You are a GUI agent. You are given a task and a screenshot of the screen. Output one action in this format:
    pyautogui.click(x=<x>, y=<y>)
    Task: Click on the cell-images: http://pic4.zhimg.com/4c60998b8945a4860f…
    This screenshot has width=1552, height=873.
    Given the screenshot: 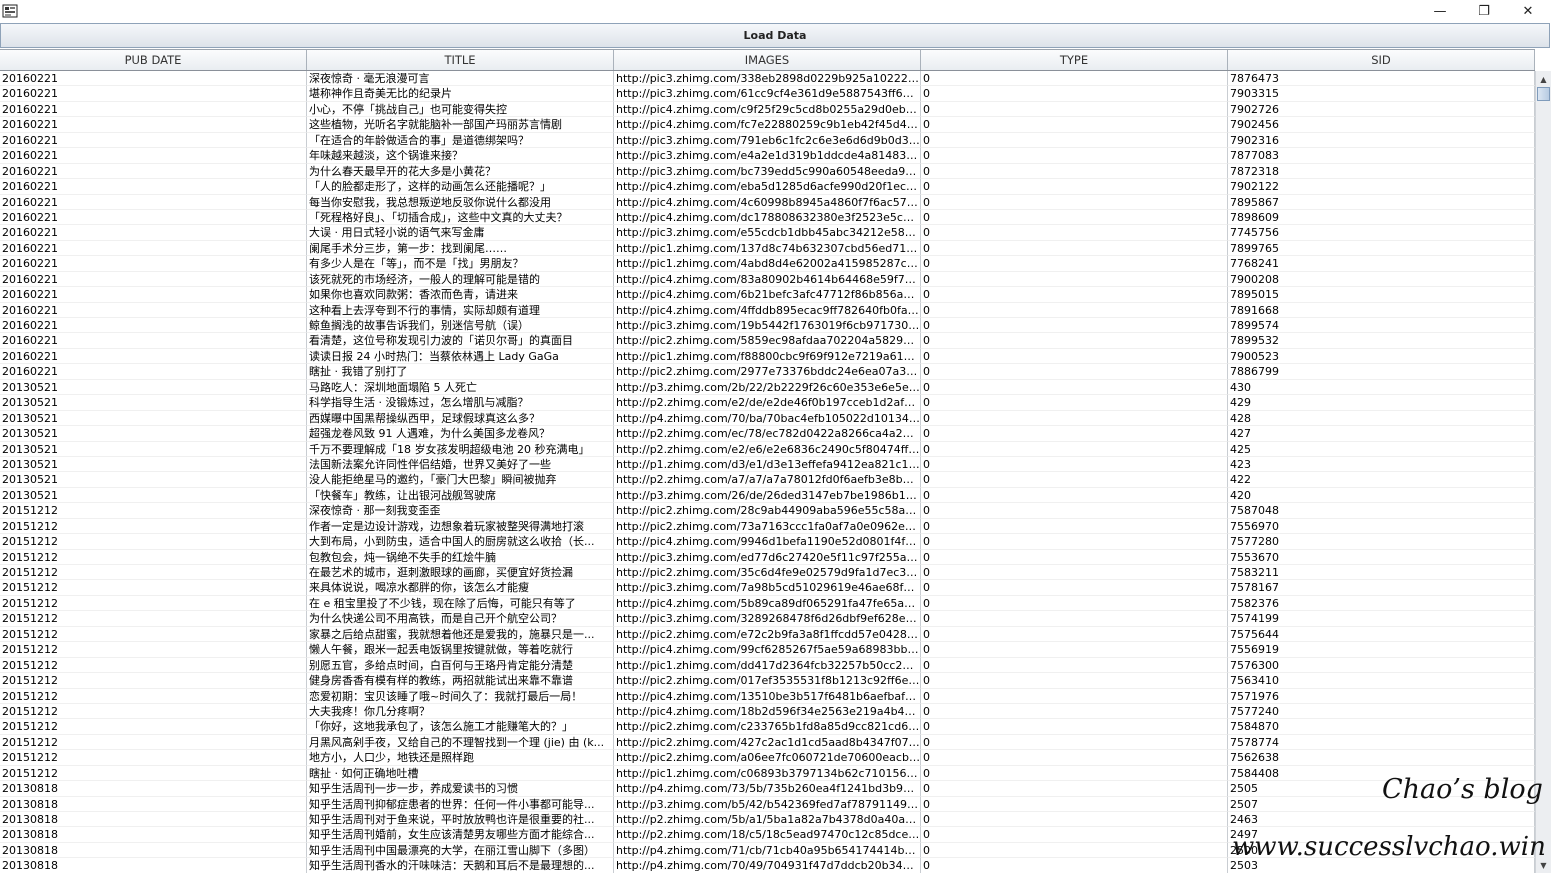 What is the action you would take?
    pyautogui.click(x=767, y=202)
    